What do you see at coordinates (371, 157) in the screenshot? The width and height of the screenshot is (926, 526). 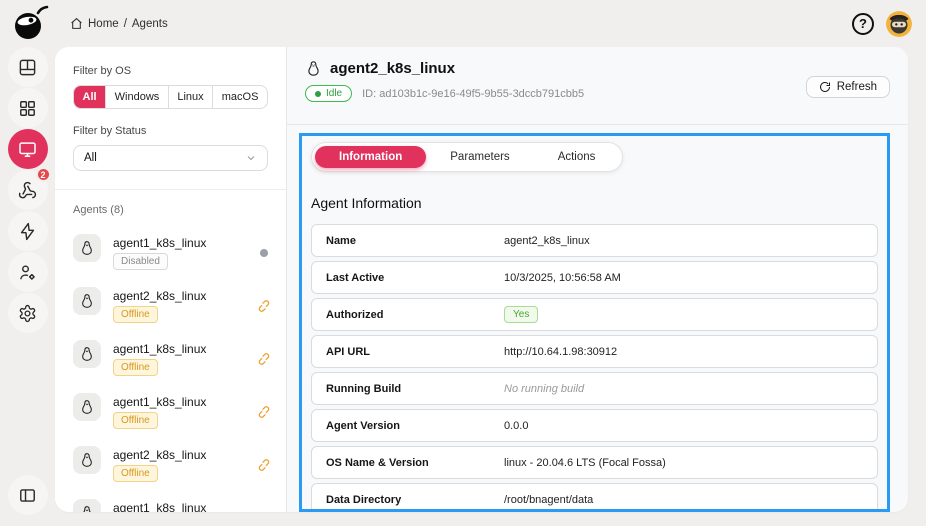 I see `tab-information: Information` at bounding box center [371, 157].